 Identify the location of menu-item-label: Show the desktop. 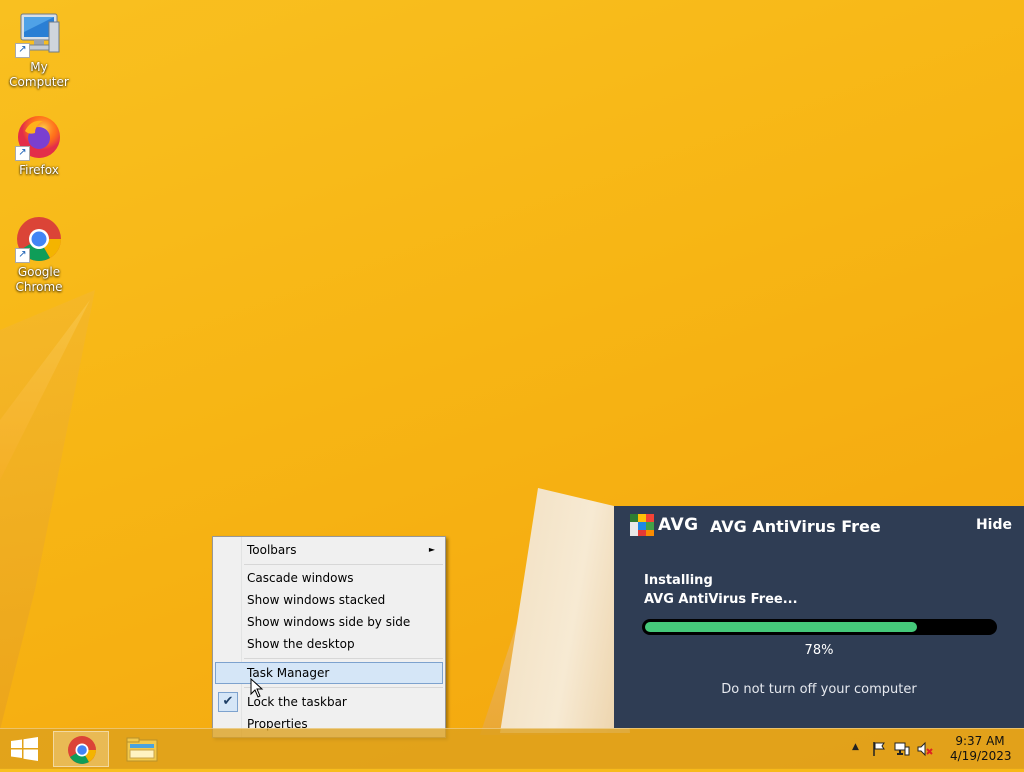
(301, 644).